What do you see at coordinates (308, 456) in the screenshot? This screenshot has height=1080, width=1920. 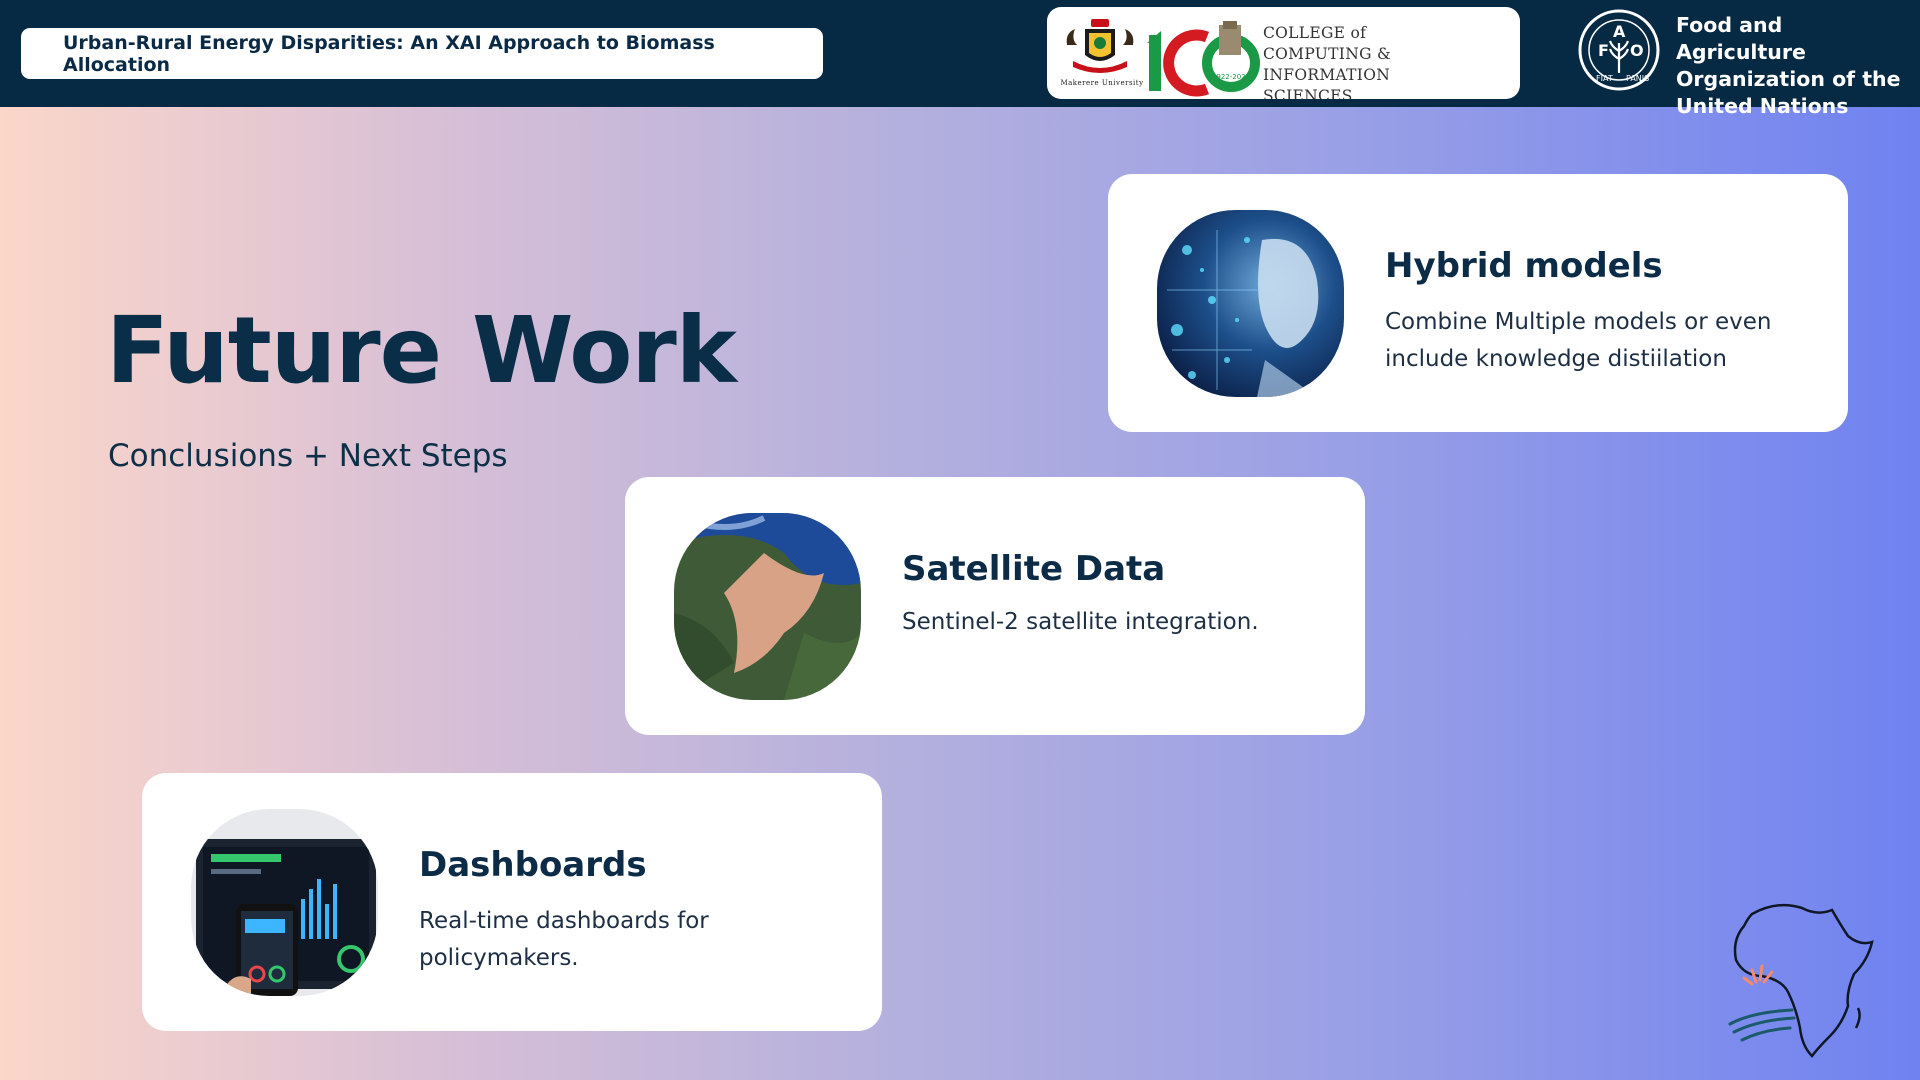 I see `page-subtitle: Conclusions + Next Steps` at bounding box center [308, 456].